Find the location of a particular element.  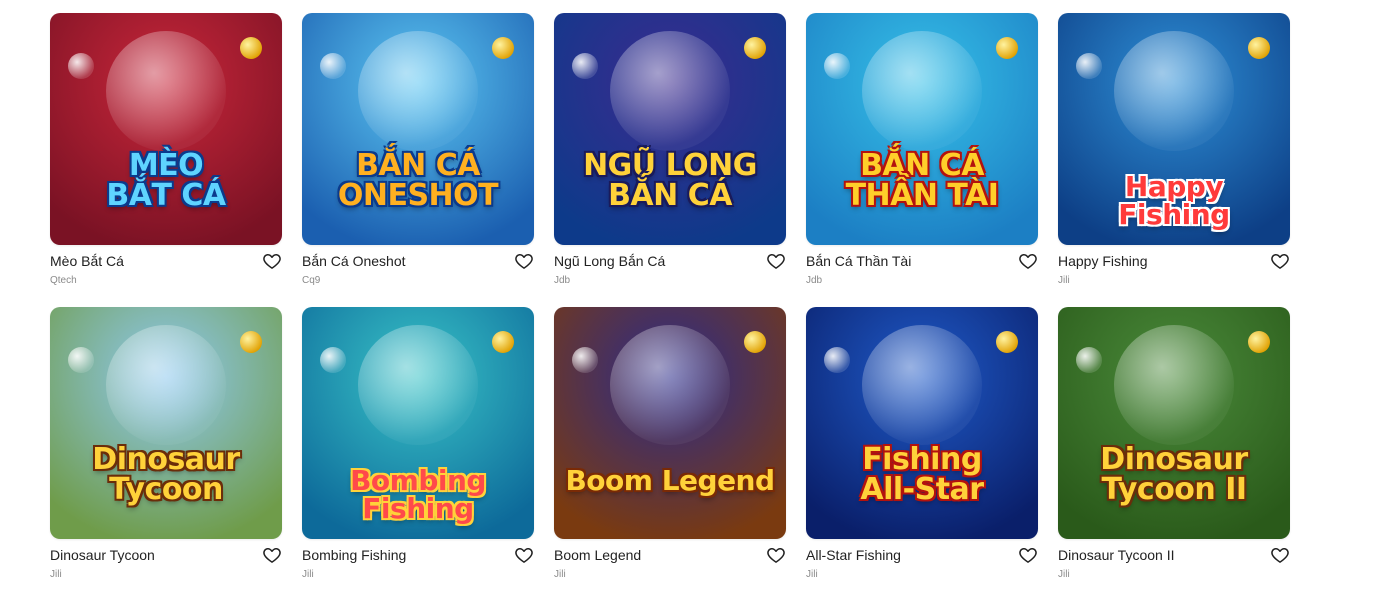

game-thumbnail: BẮN CÁ ONESHOT is located at coordinates (418, 129).